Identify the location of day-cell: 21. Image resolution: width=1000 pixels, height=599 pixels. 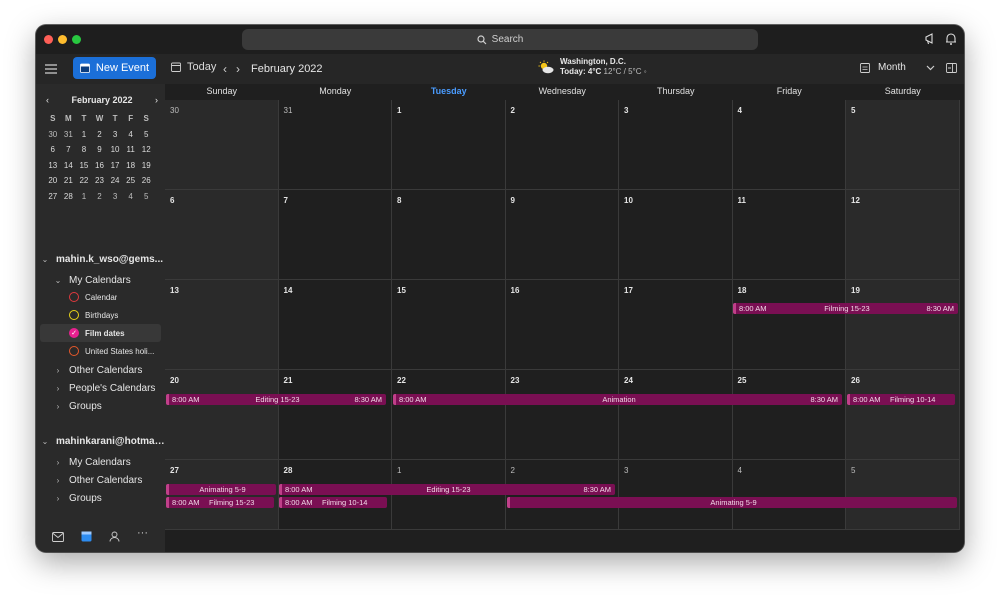
(335, 415).